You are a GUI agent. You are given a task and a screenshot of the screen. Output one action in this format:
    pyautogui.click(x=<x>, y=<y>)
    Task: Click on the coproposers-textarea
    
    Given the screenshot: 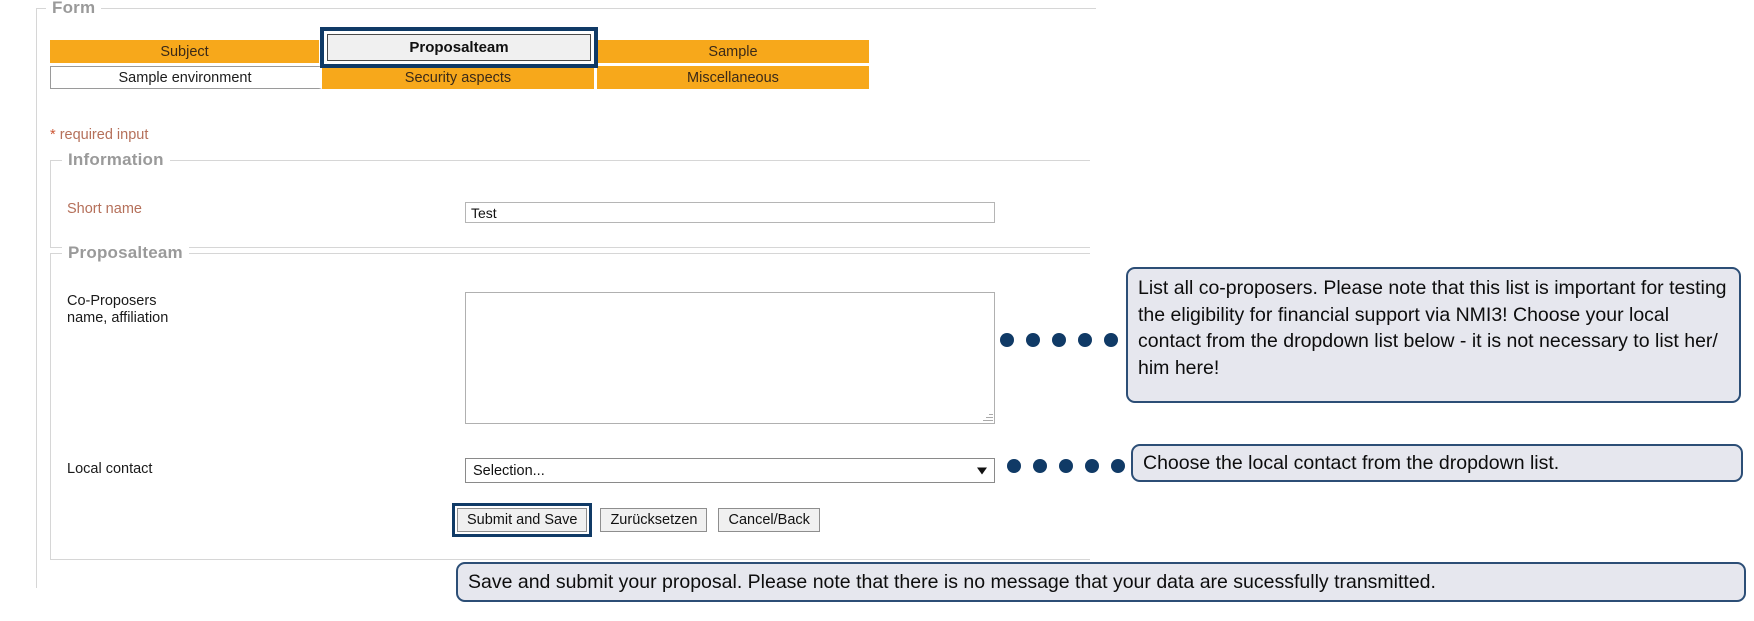 What is the action you would take?
    pyautogui.click(x=730, y=358)
    